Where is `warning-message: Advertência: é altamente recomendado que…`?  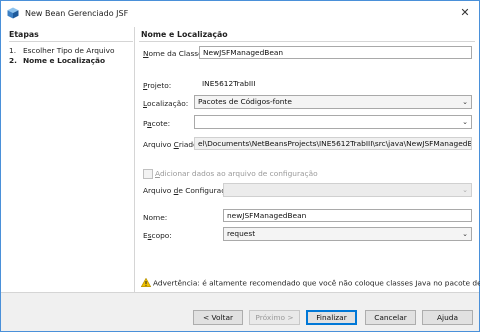
warning-message: Advertência: é altamente recomendado que… is located at coordinates (310, 283).